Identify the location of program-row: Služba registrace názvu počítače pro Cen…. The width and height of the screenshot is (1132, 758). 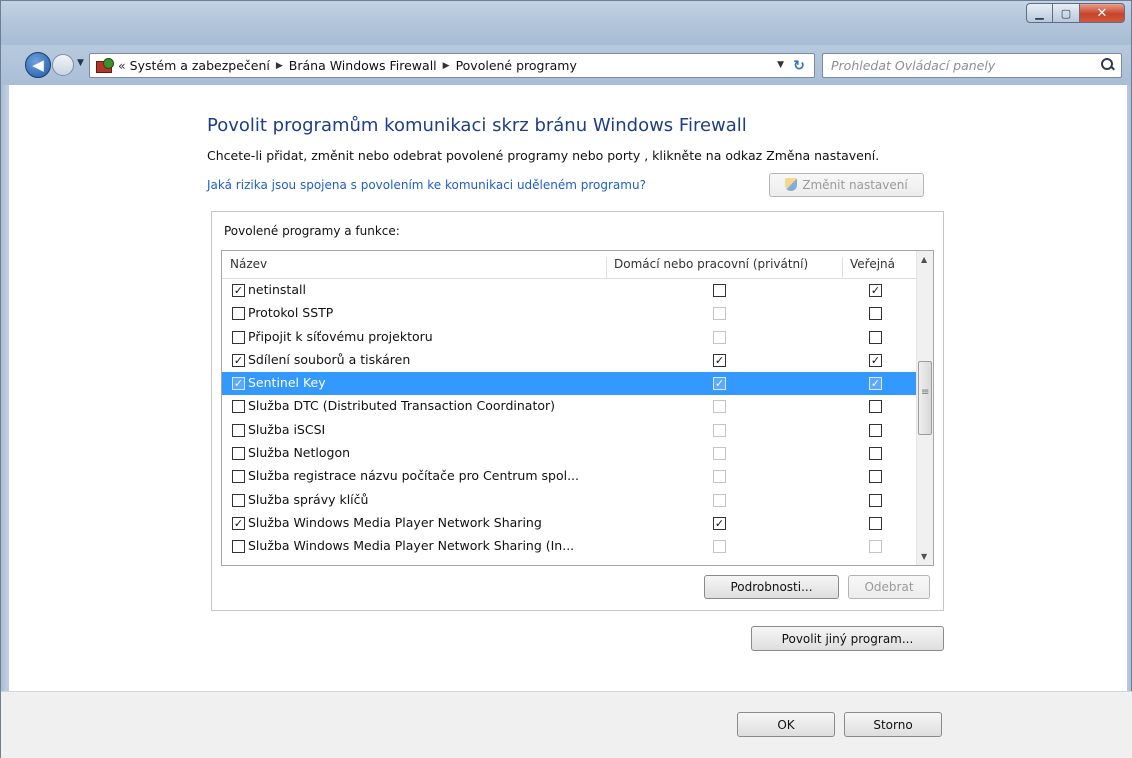
(570, 476).